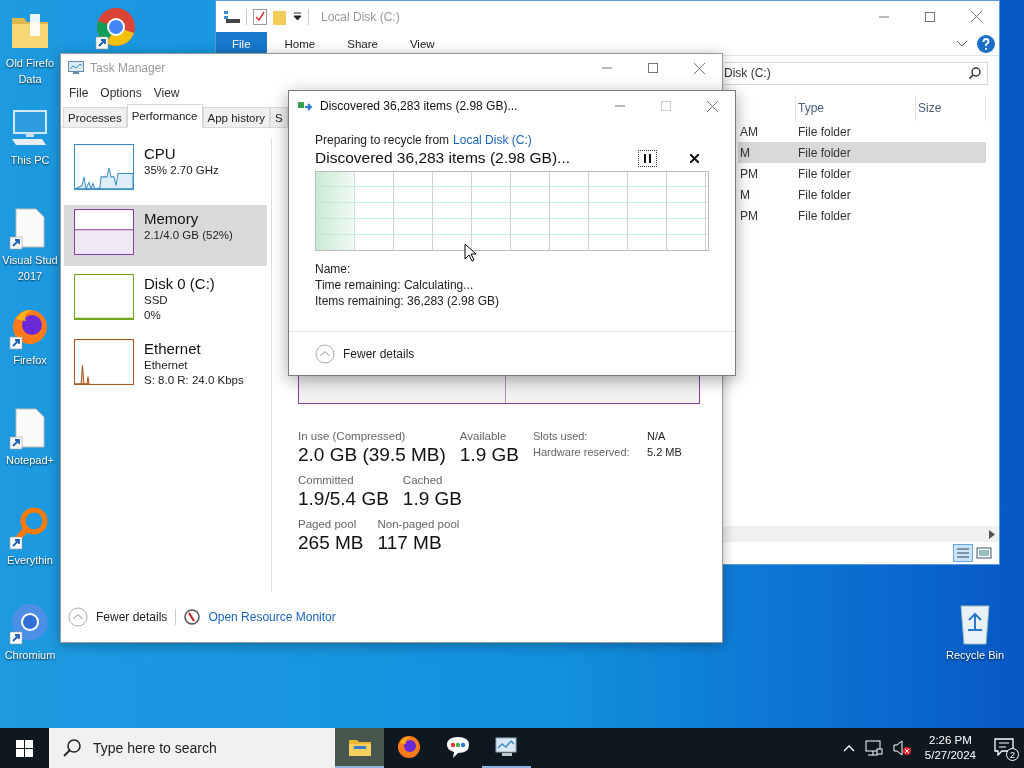 The image size is (1024, 768). Describe the element at coordinates (975, 655) in the screenshot. I see `icon-label: Recycle Bin` at that location.